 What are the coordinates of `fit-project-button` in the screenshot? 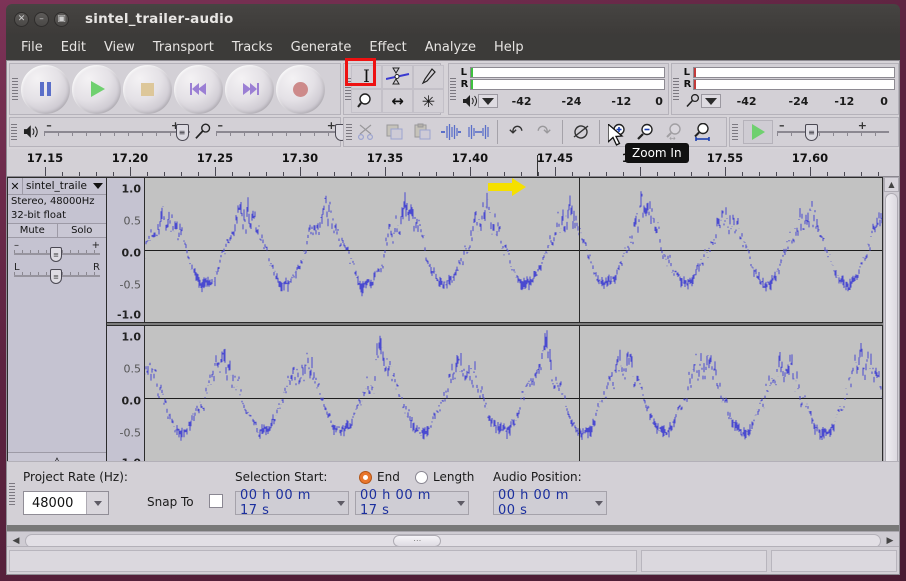 It's located at (702, 132).